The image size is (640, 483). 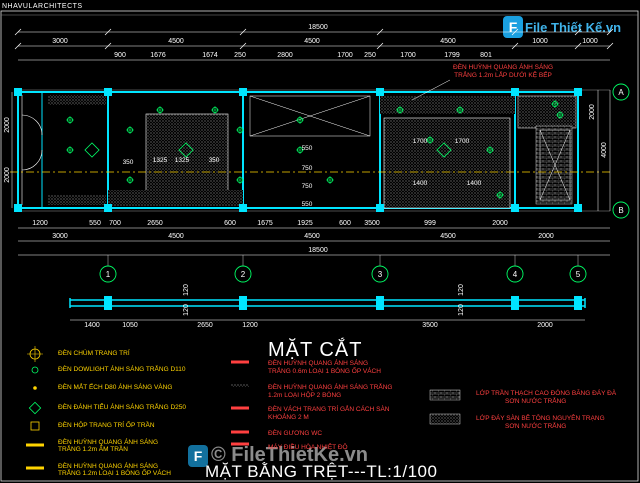 What do you see at coordinates (205, 325) in the screenshot?
I see `dim-section: 2650` at bounding box center [205, 325].